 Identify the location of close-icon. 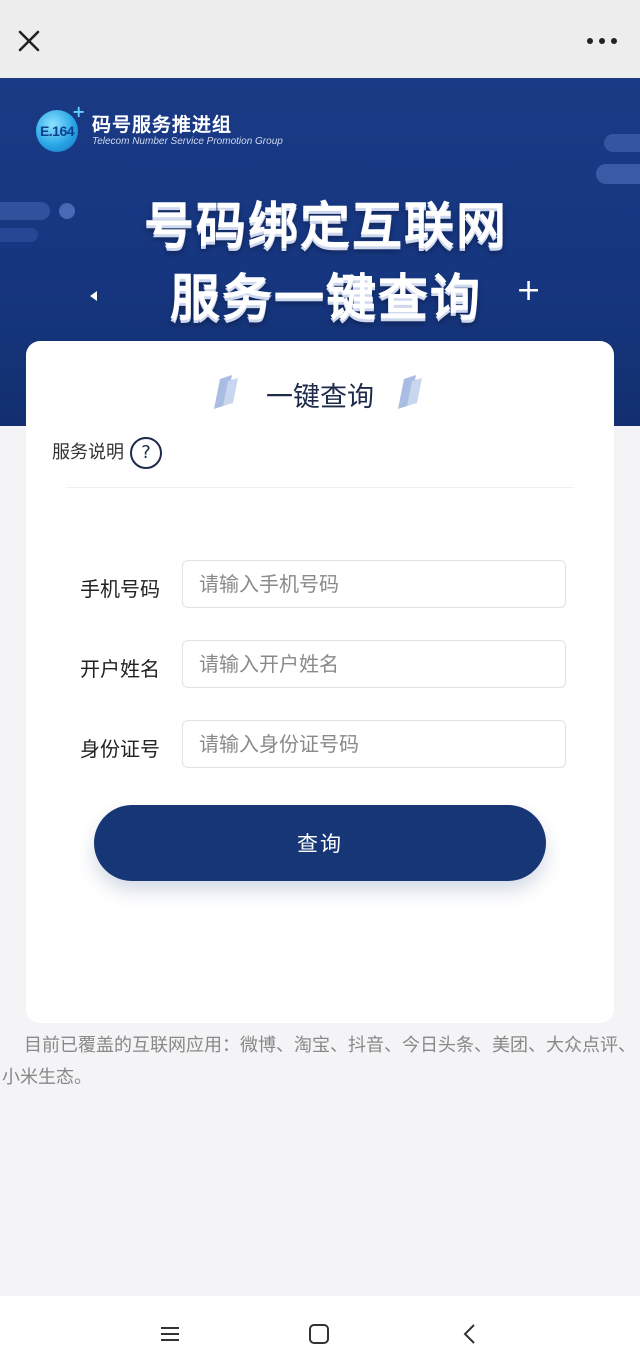
(29, 41).